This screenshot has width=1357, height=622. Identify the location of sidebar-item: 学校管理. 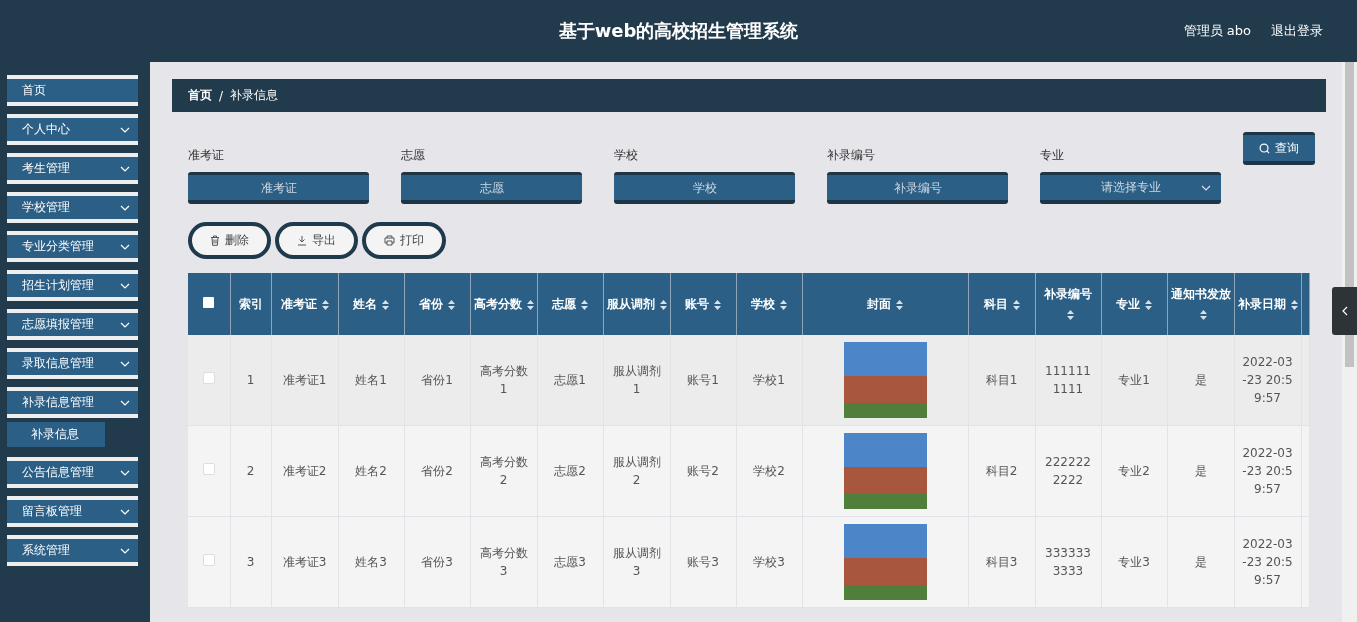
(72, 207).